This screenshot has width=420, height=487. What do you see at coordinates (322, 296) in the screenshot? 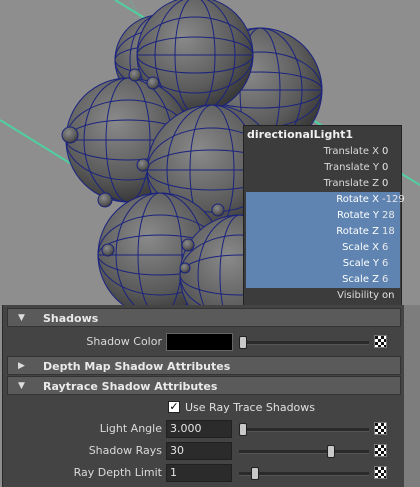
I see `channel-row: Visibility on` at bounding box center [322, 296].